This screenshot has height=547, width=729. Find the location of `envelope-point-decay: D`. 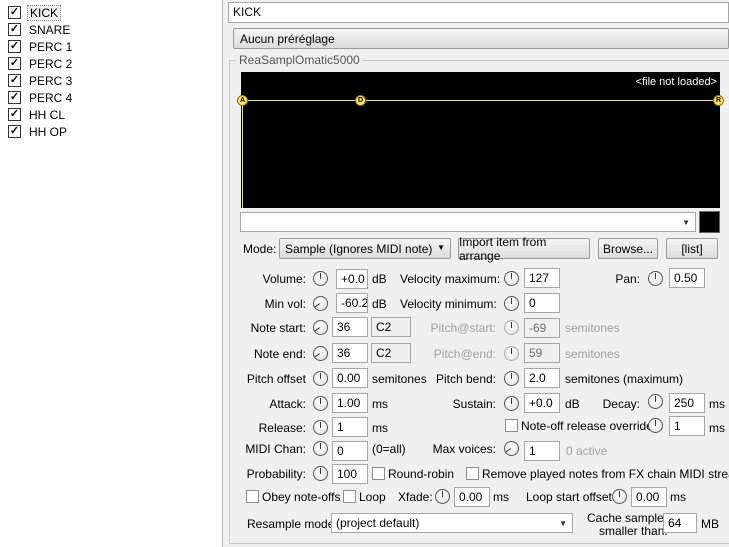

envelope-point-decay: D is located at coordinates (360, 100).